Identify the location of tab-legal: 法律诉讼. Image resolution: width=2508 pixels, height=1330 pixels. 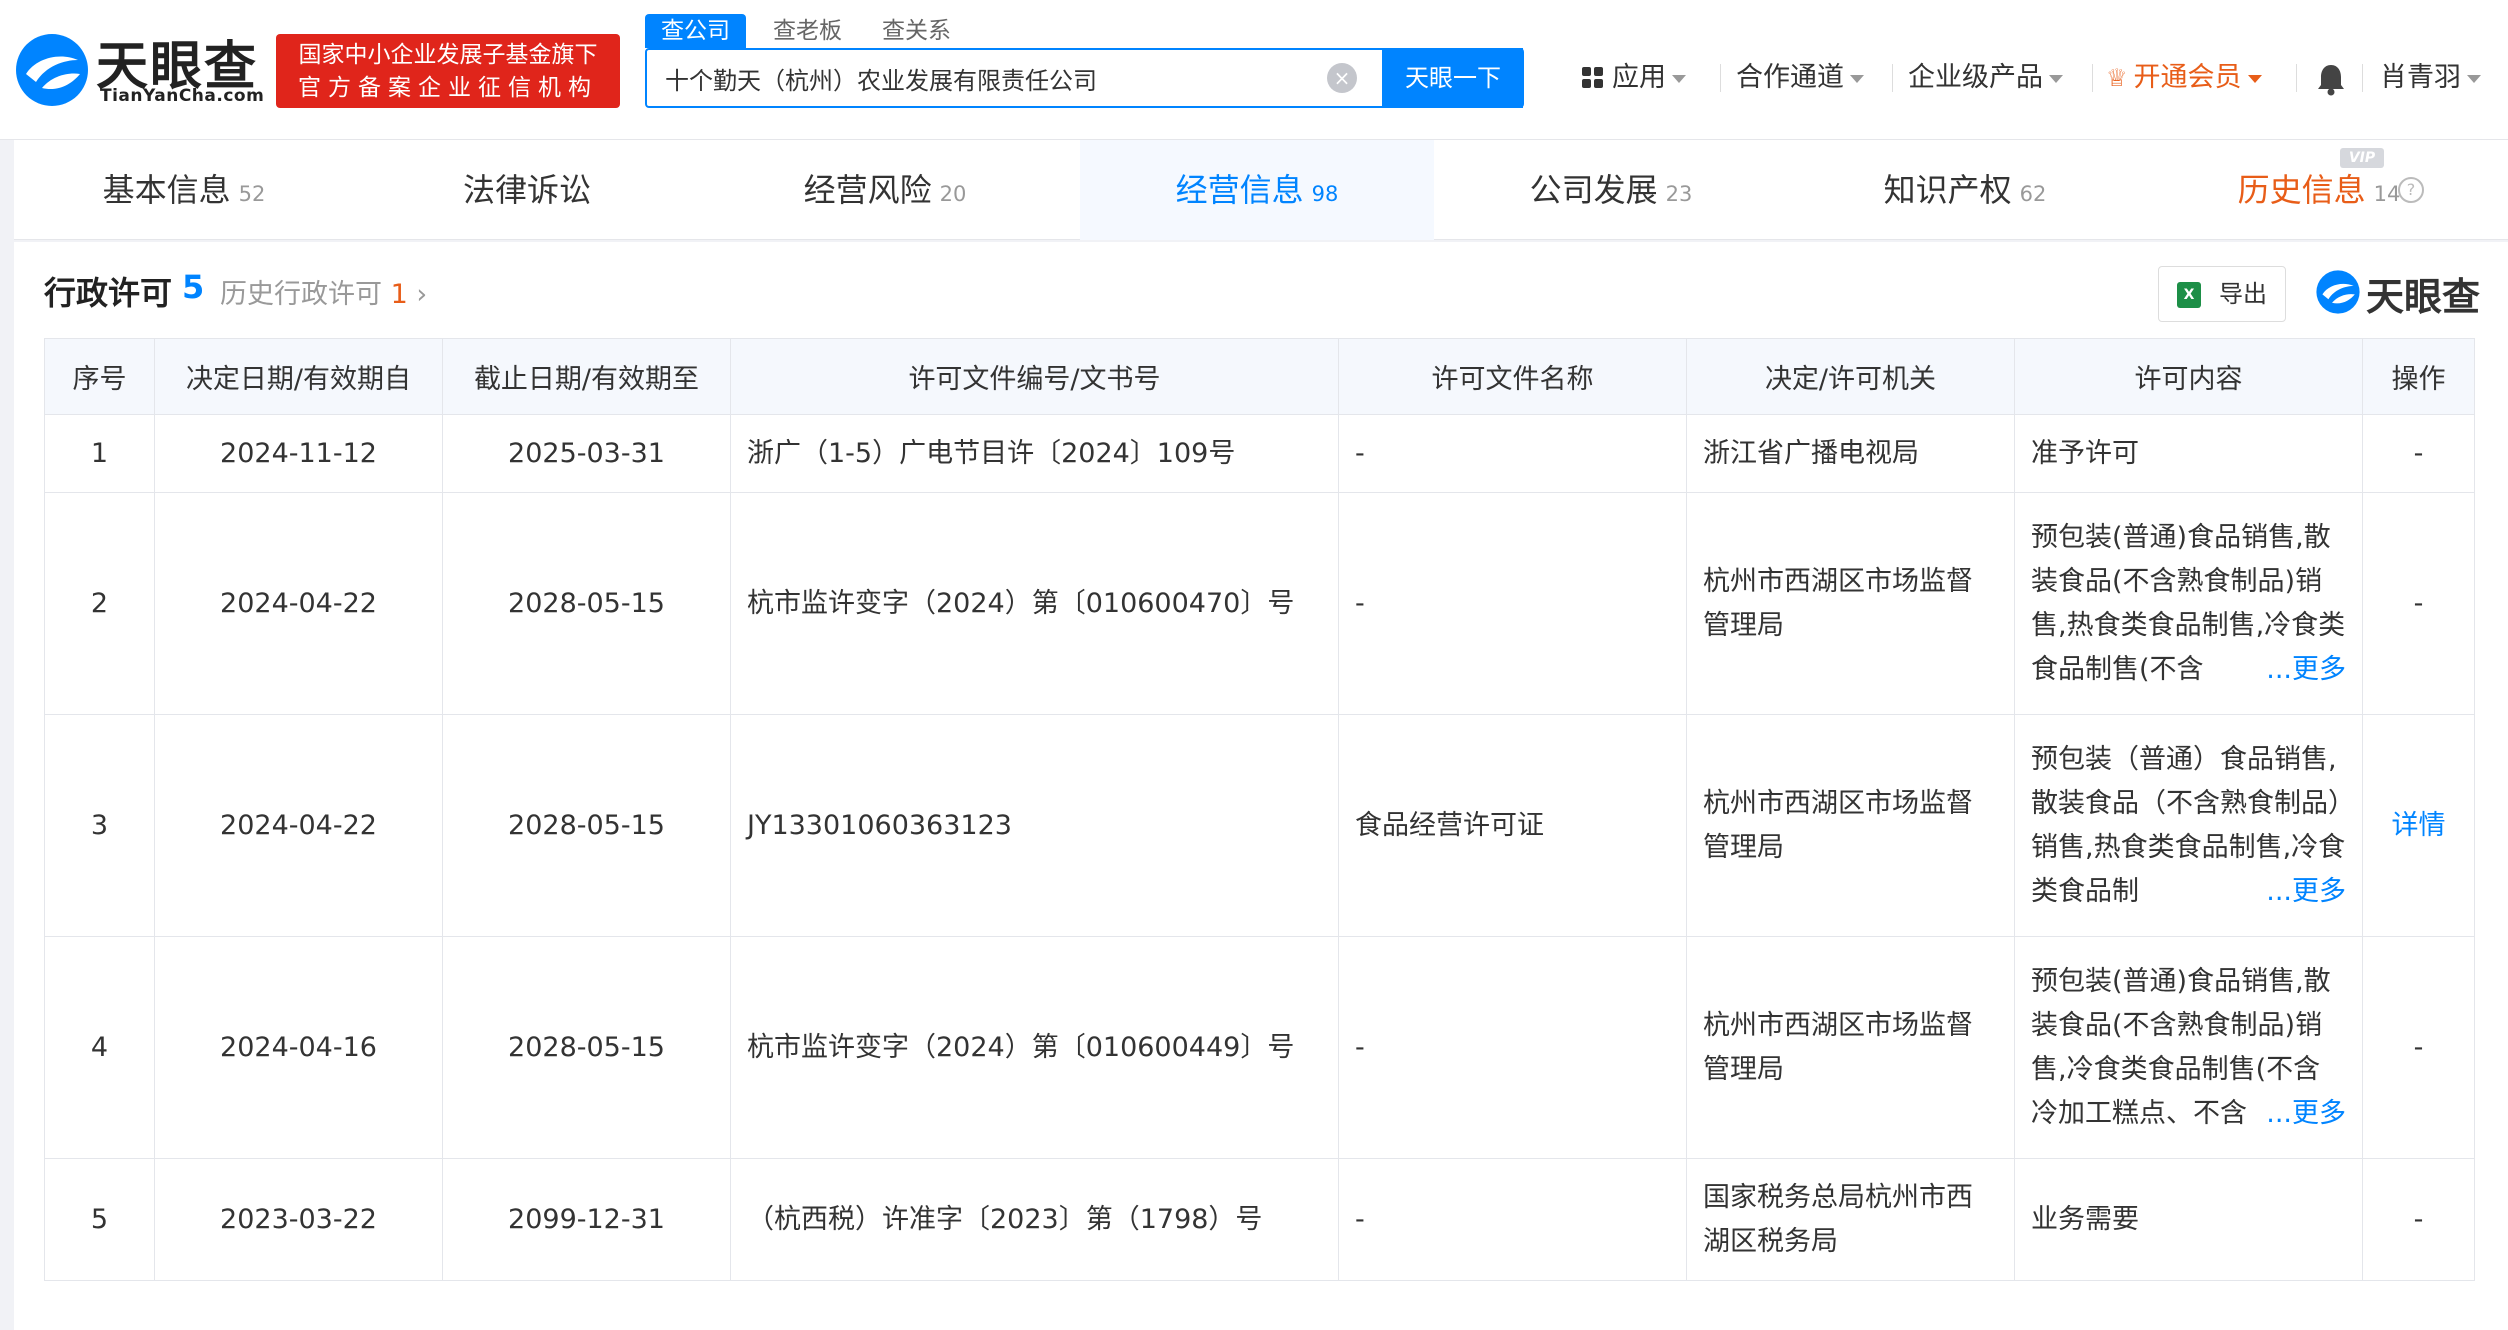
(531, 190).